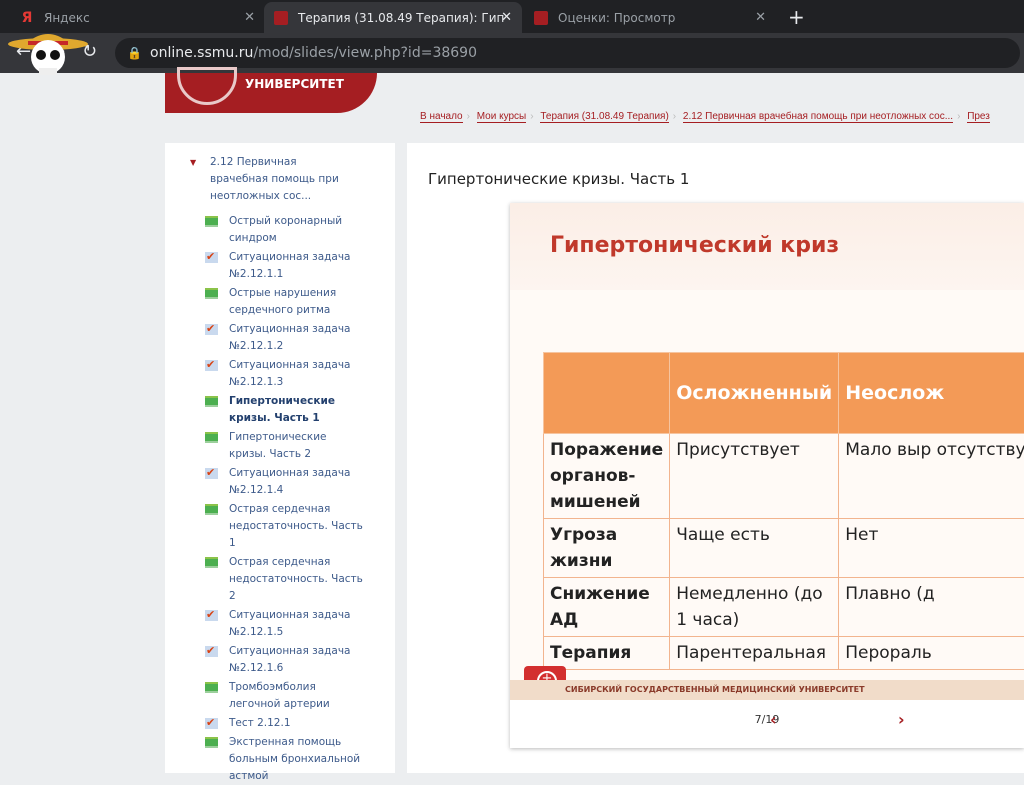  I want to click on sidebar-item: Ситуационная задача №2.12.1.1, so click(285, 266).